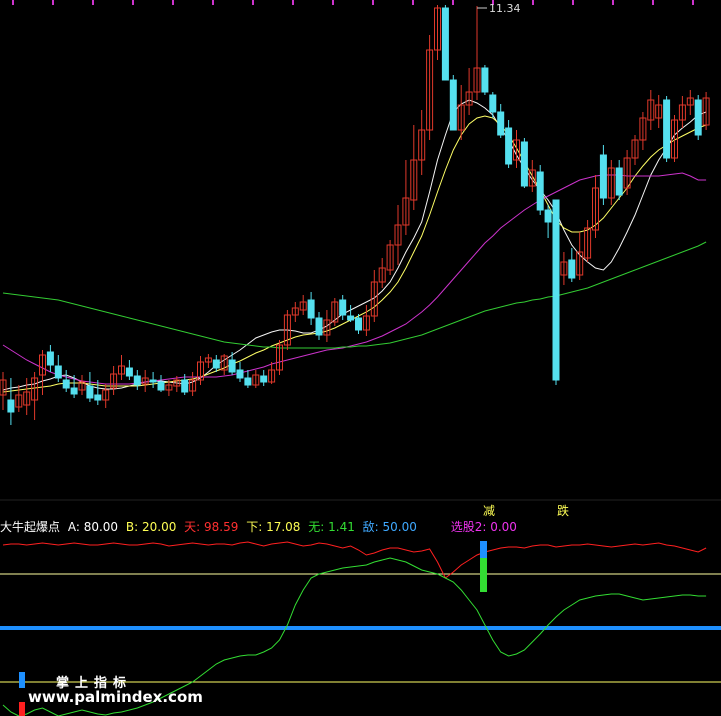  What do you see at coordinates (505, 8) in the screenshot?
I see `high-price-label: 11.34` at bounding box center [505, 8].